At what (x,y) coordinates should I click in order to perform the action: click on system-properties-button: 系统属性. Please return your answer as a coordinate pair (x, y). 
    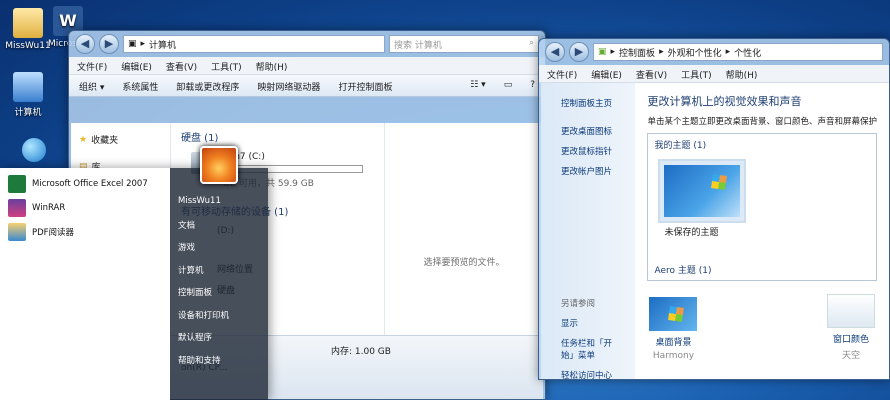
    Looking at the image, I should click on (140, 86).